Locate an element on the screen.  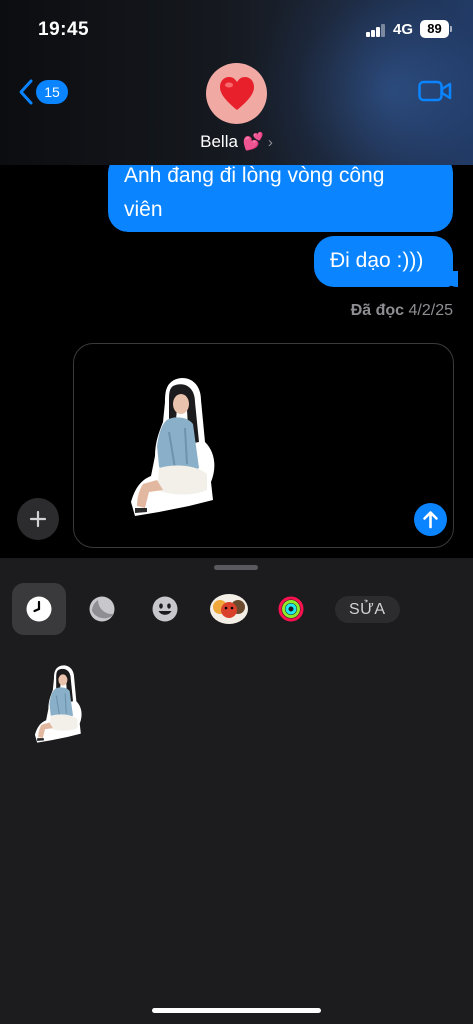
video-camera-icon is located at coordinates (435, 91).